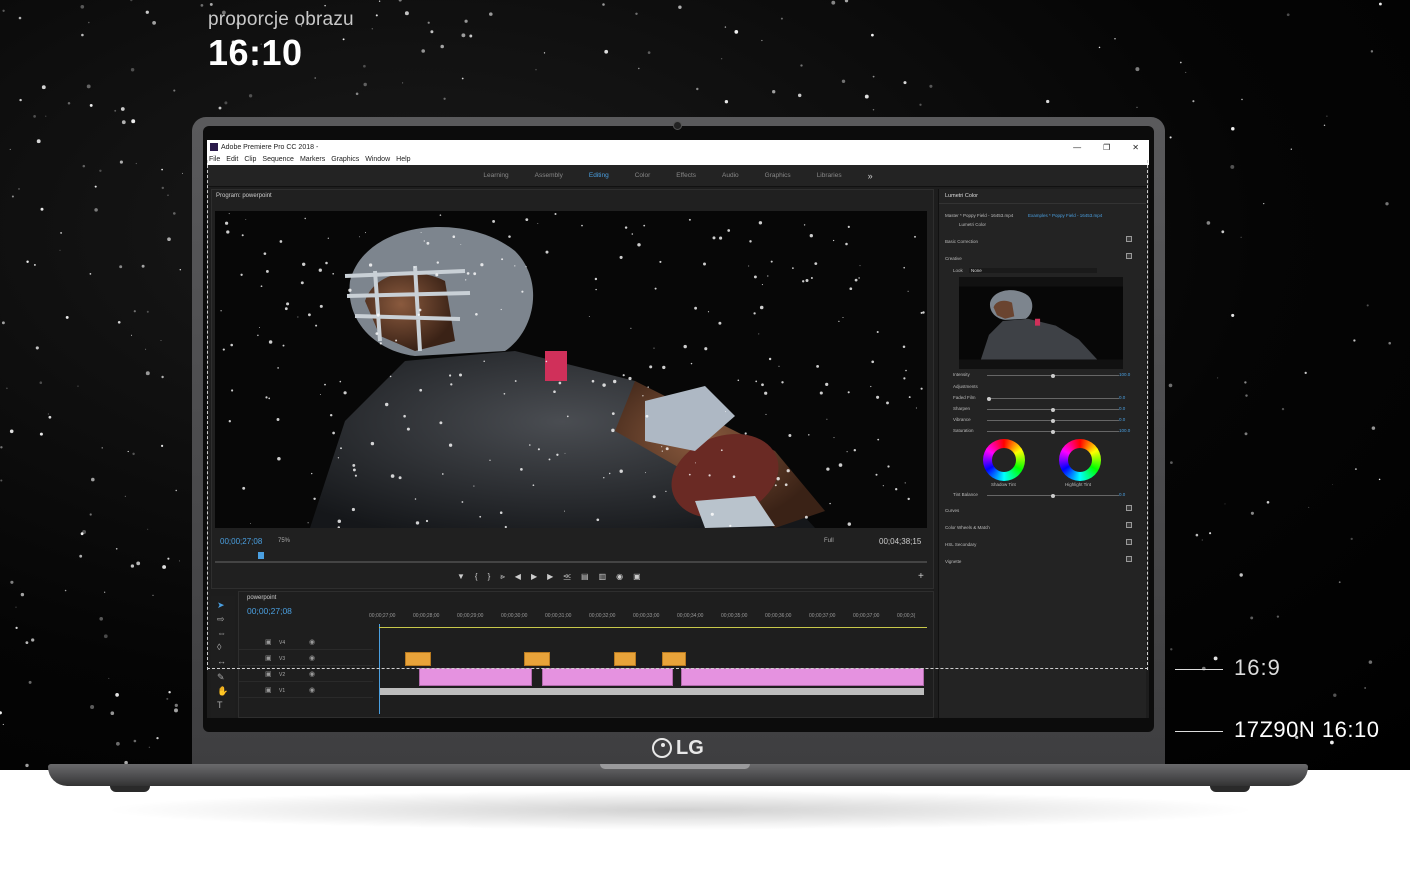 This screenshot has width=1410, height=873. I want to click on vignette-checkbox, so click(1129, 559).